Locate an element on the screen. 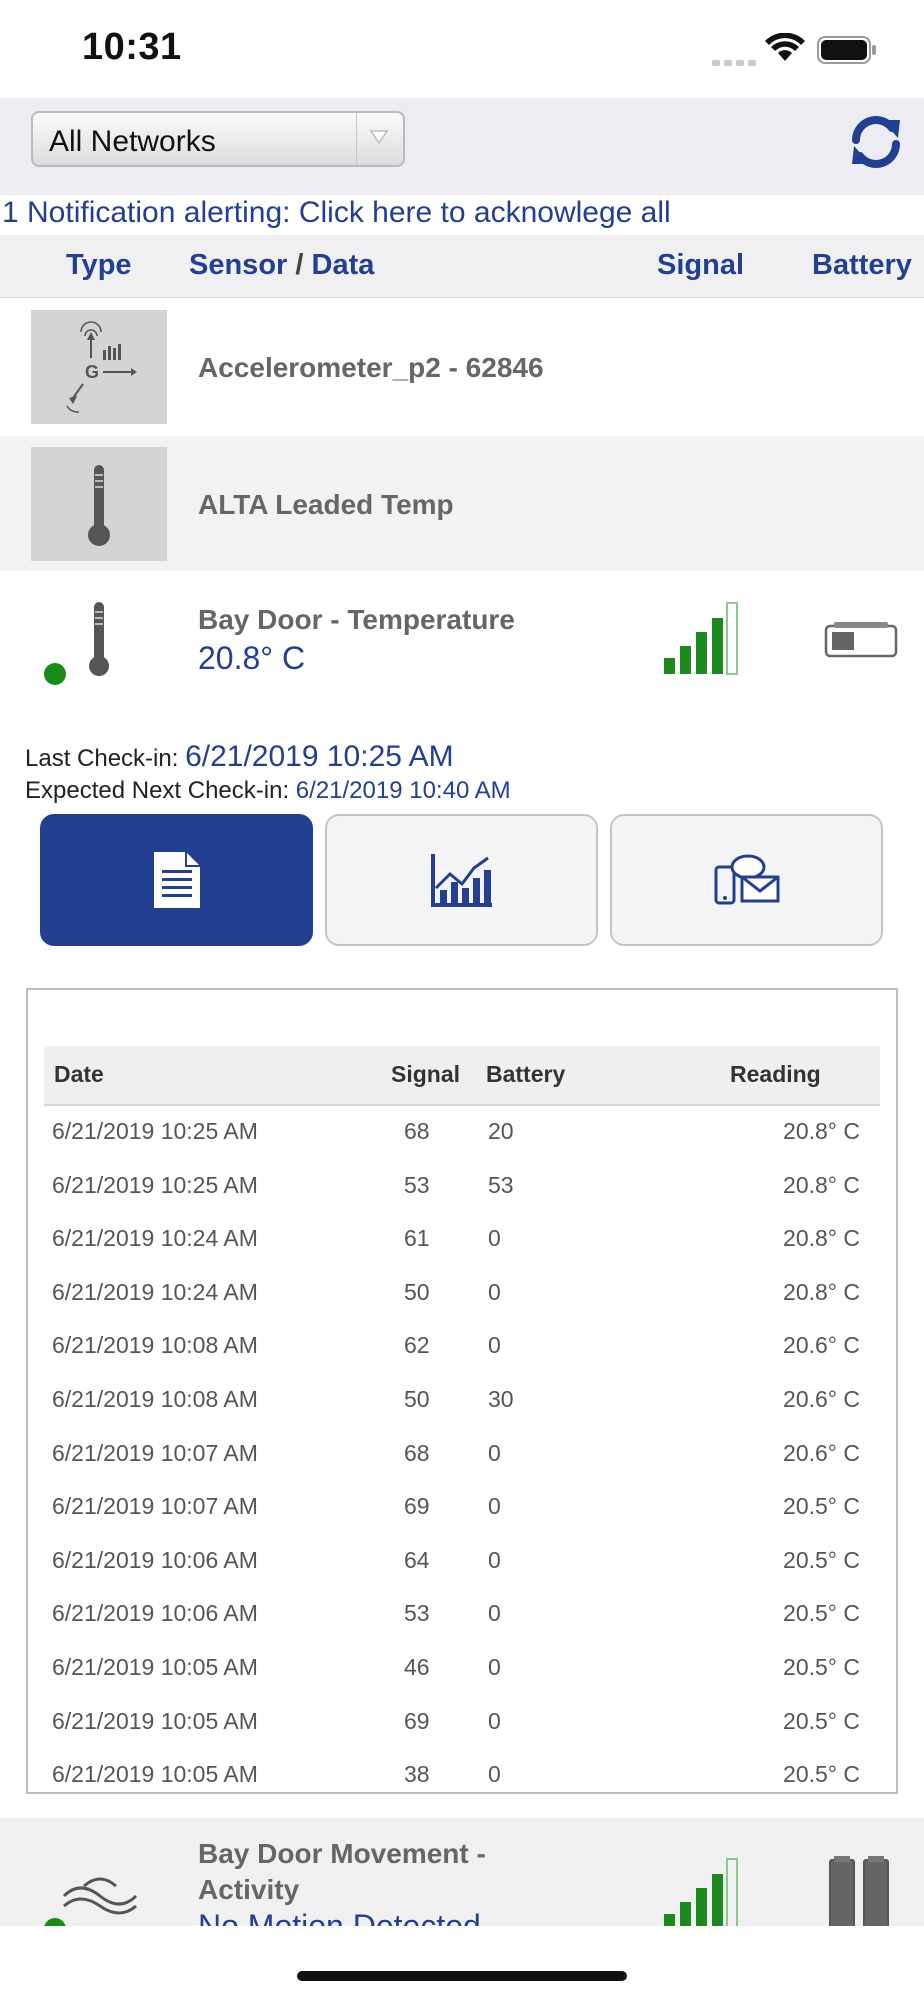 The width and height of the screenshot is (924, 2000). sensor-row-accelerometer: G Accelerometer_p2 - 62846 is located at coordinates (462, 366).